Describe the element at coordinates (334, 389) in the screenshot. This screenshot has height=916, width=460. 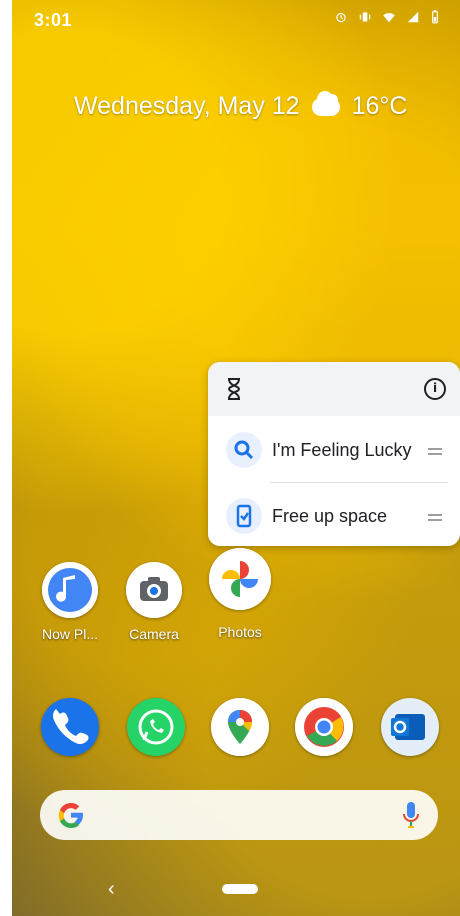
I see `popup-header` at that location.